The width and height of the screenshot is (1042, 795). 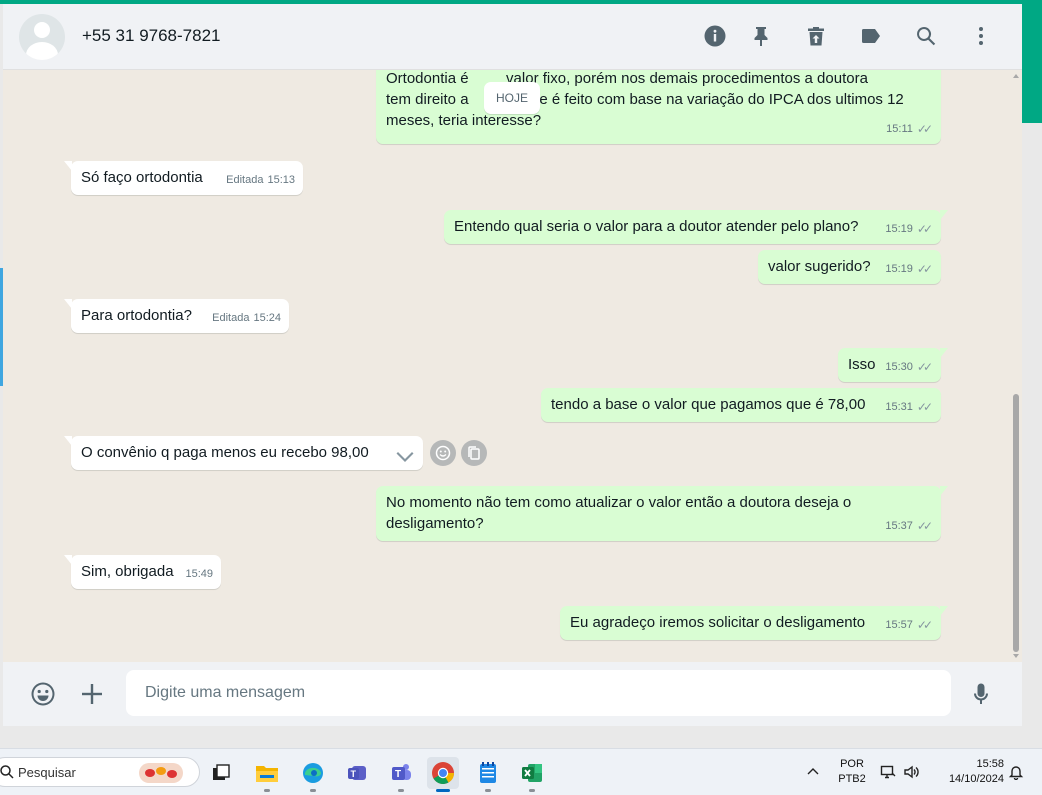 I want to click on notification-bell-icon, so click(x=1016, y=772).